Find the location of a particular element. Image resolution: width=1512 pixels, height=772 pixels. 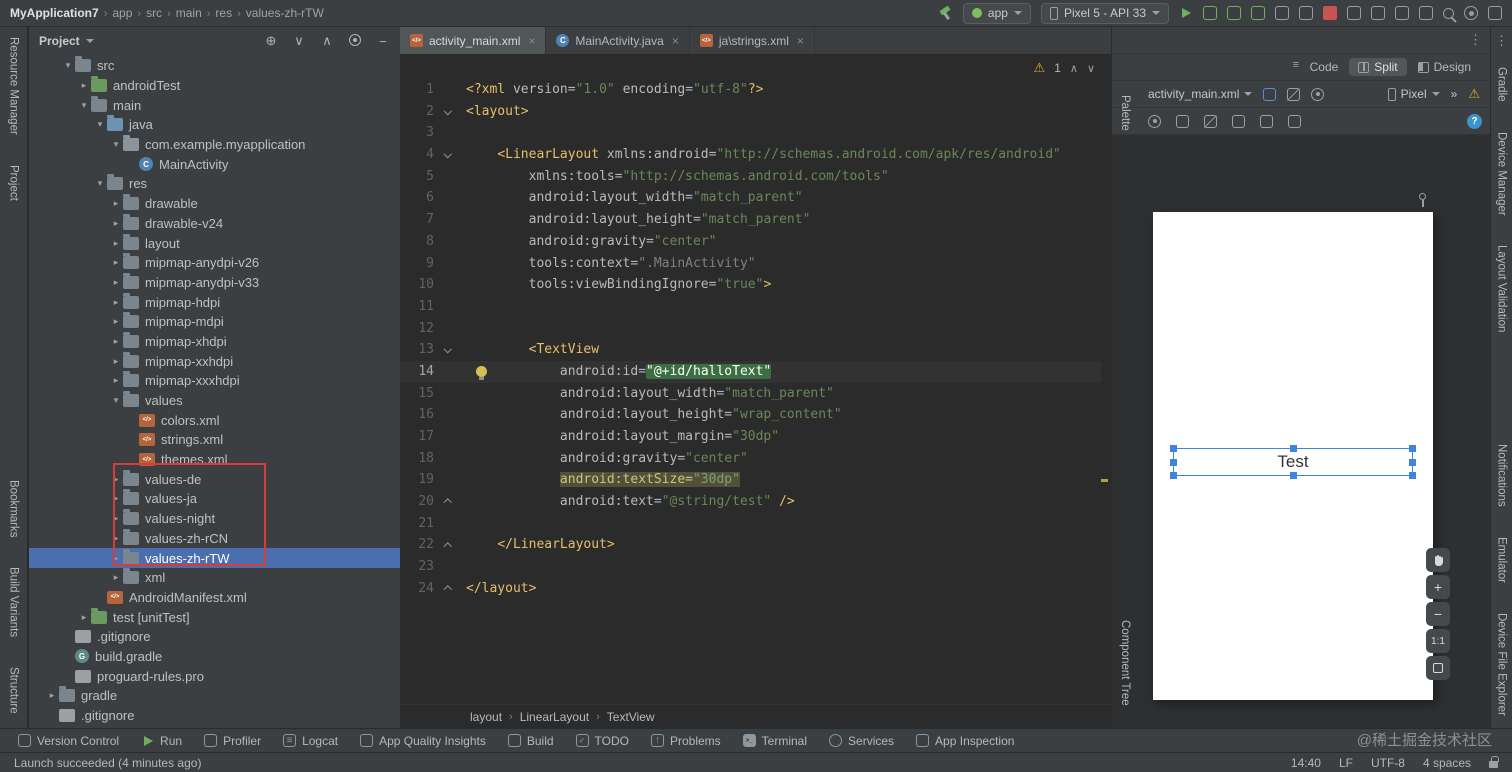

project-name: MyApplication7 is located at coordinates (54, 13).